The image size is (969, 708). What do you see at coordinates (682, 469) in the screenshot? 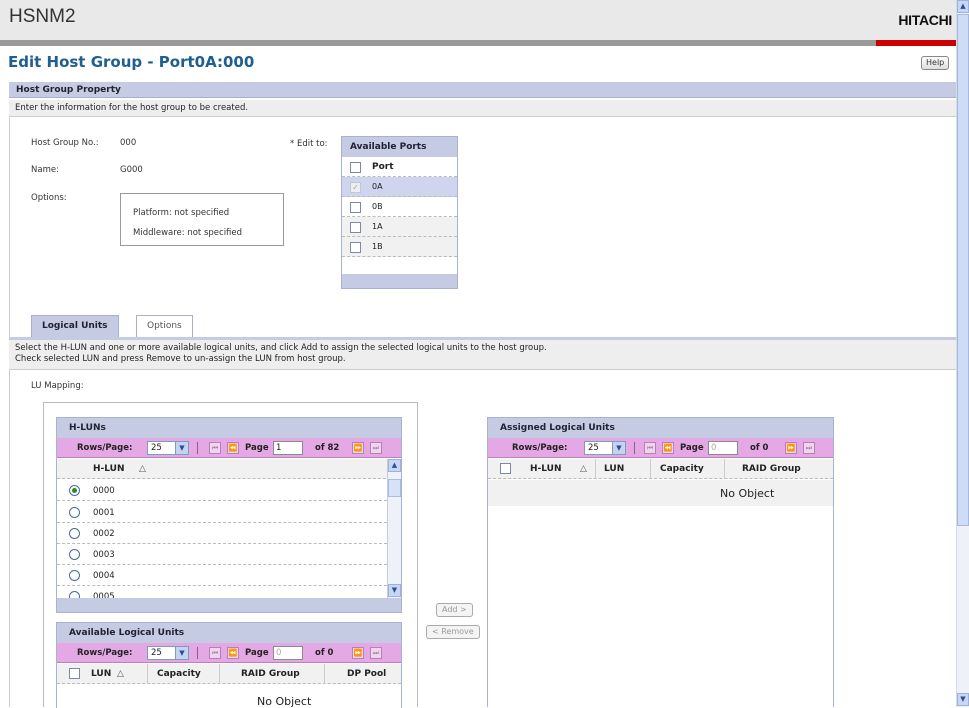
I see `assigned-capacity-column-title: Capacity` at bounding box center [682, 469].